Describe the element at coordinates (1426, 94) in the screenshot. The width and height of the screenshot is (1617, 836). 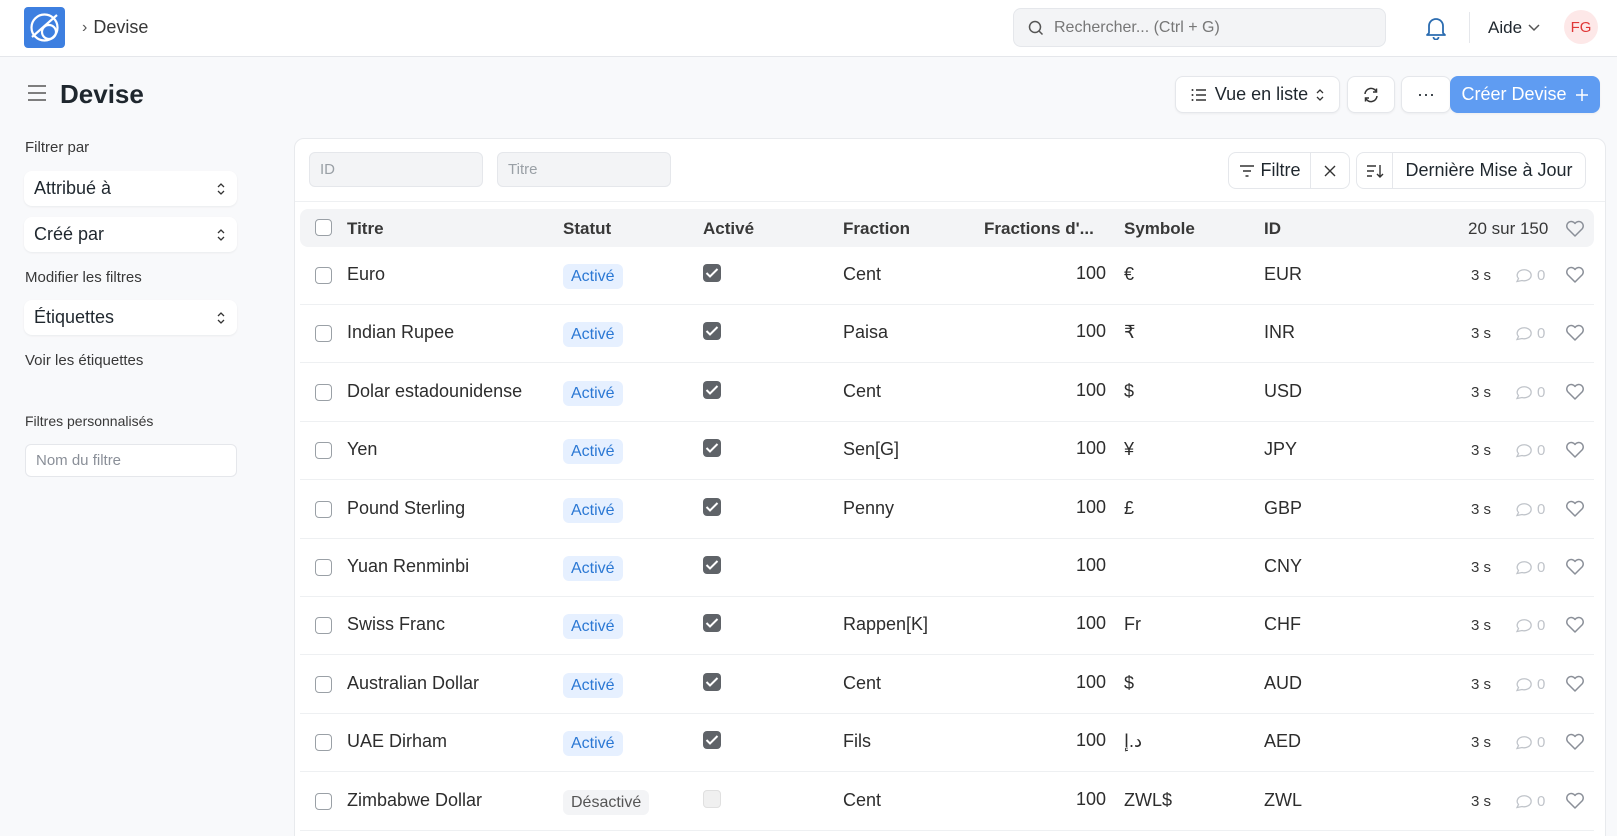
I see `more-actions-button: ···` at that location.